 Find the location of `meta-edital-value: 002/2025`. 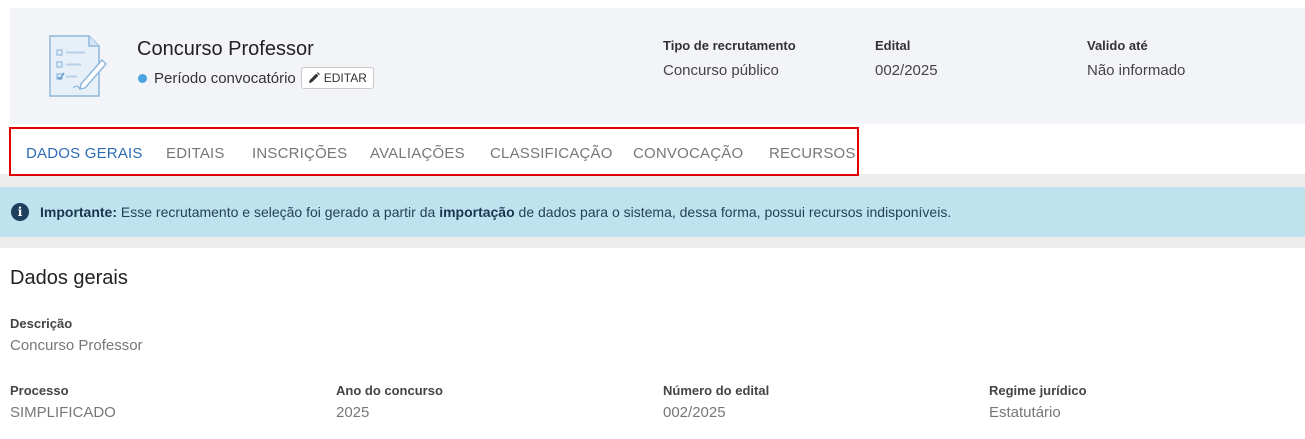

meta-edital-value: 002/2025 is located at coordinates (906, 70).